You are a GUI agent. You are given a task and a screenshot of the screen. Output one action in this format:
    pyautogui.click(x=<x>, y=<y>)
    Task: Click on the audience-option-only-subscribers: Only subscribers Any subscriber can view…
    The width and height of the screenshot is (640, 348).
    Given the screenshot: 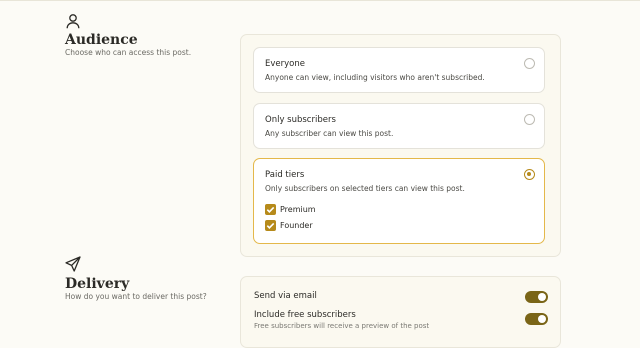 What is the action you would take?
    pyautogui.click(x=399, y=126)
    